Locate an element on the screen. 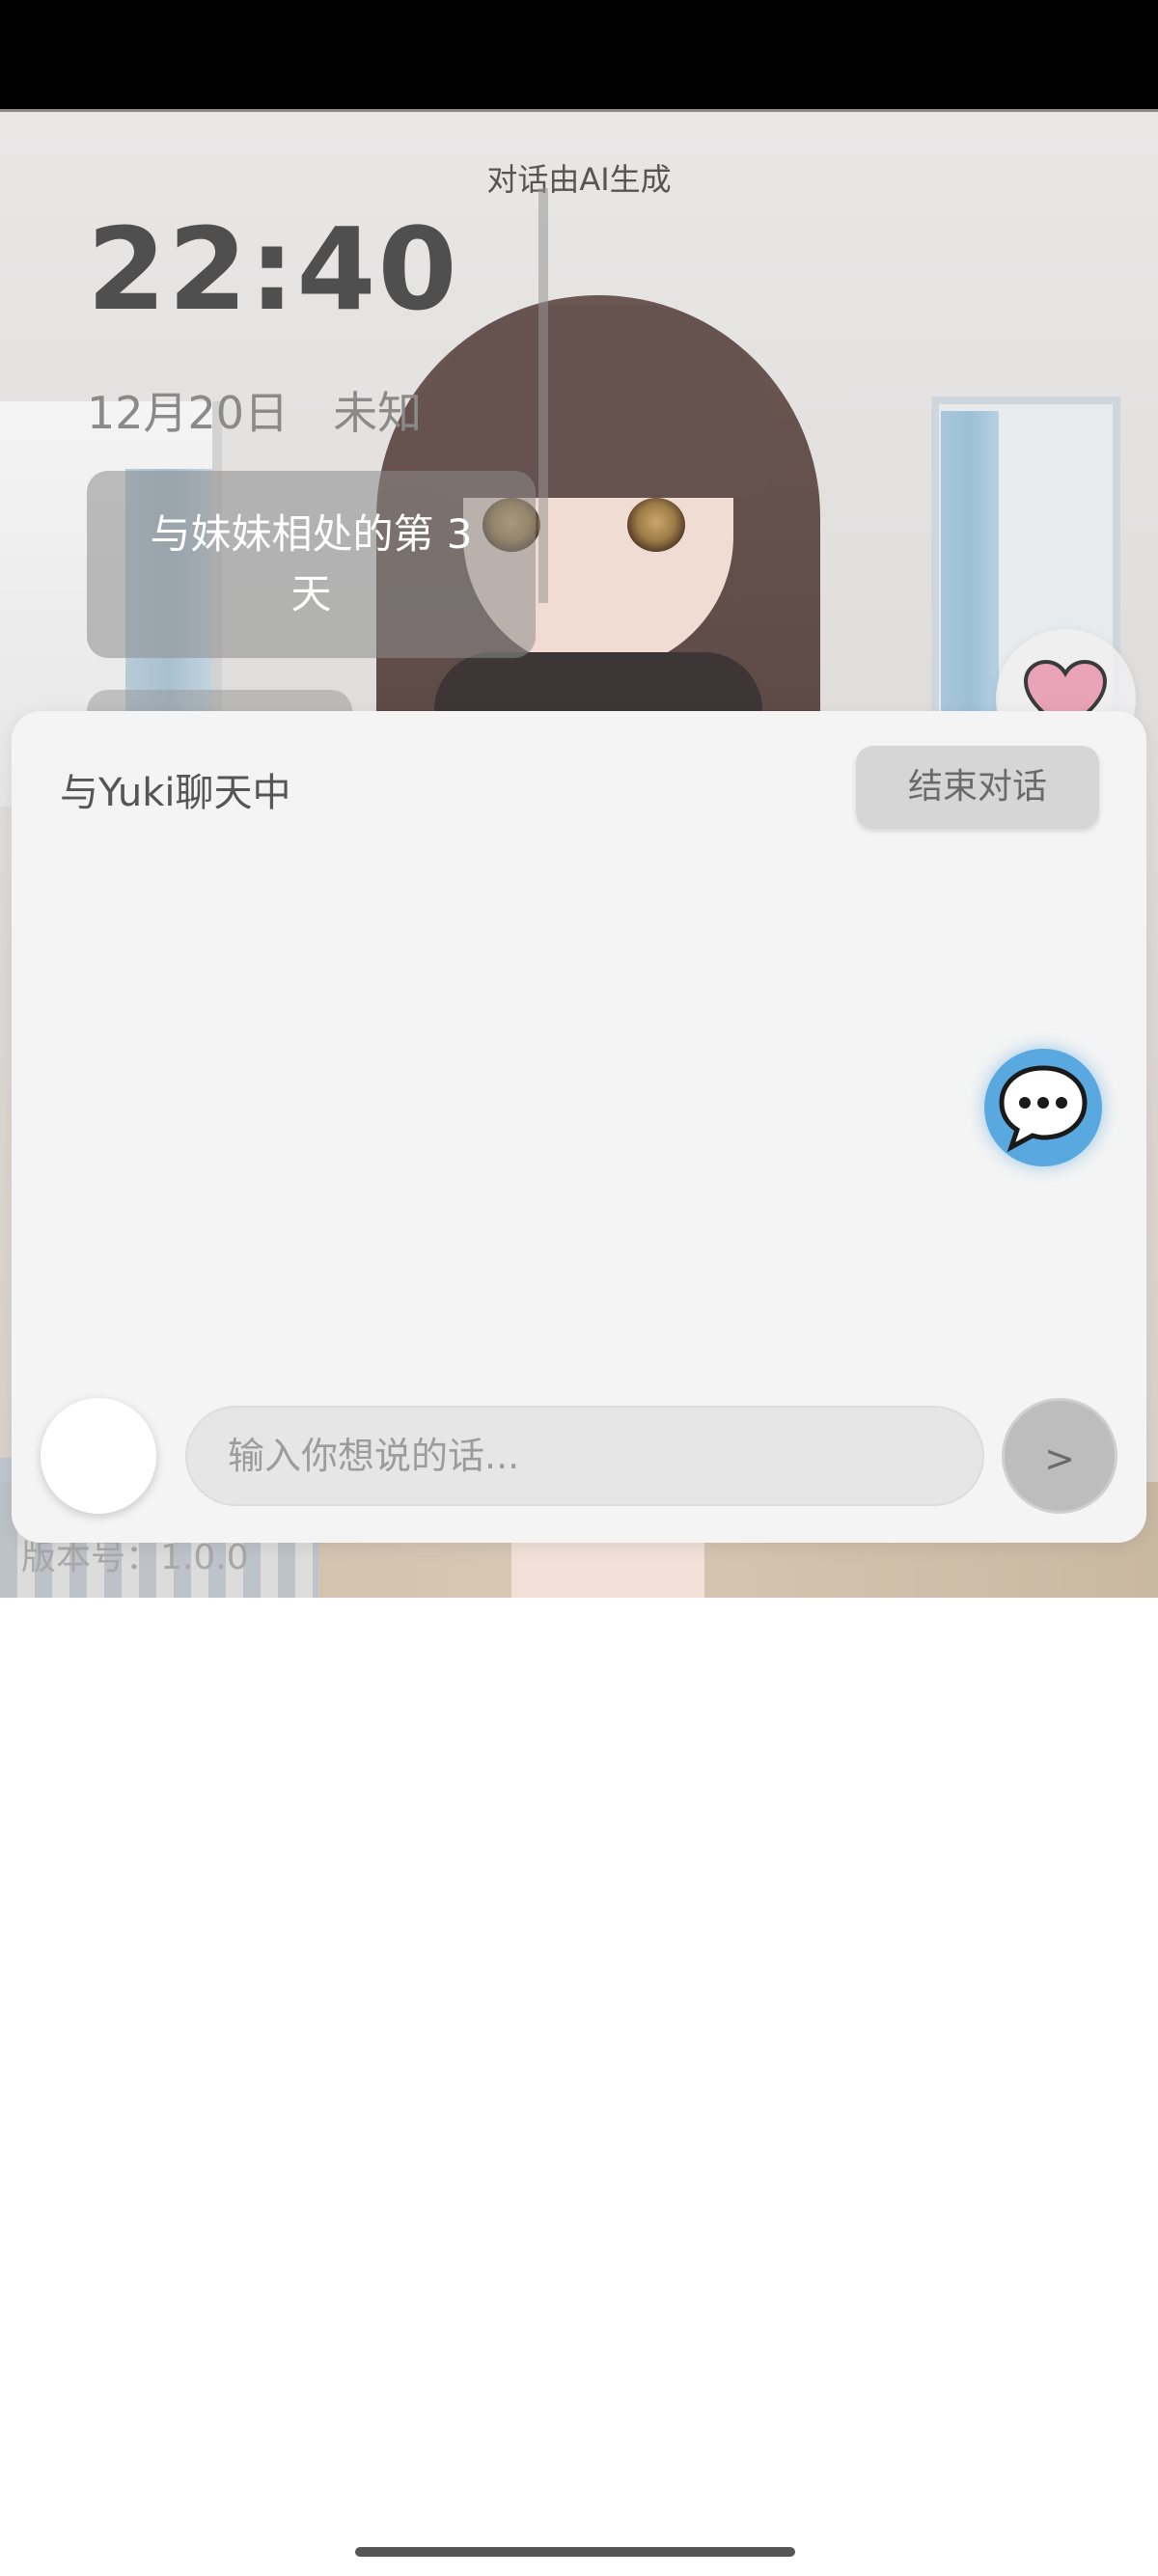  message-input is located at coordinates (584, 1456).